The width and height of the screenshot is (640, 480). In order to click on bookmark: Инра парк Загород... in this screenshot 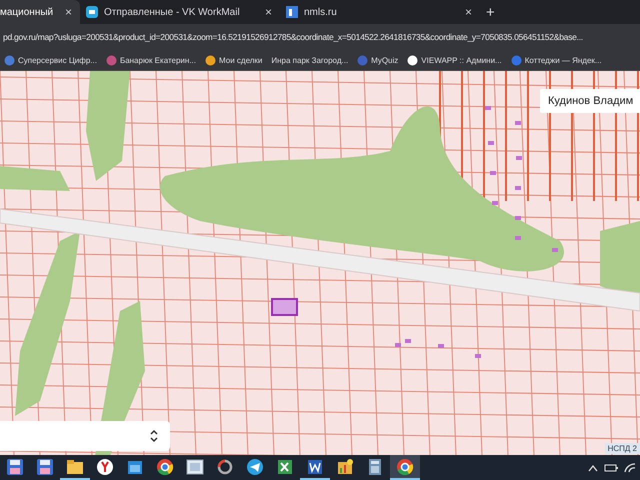, I will do `click(309, 60)`.